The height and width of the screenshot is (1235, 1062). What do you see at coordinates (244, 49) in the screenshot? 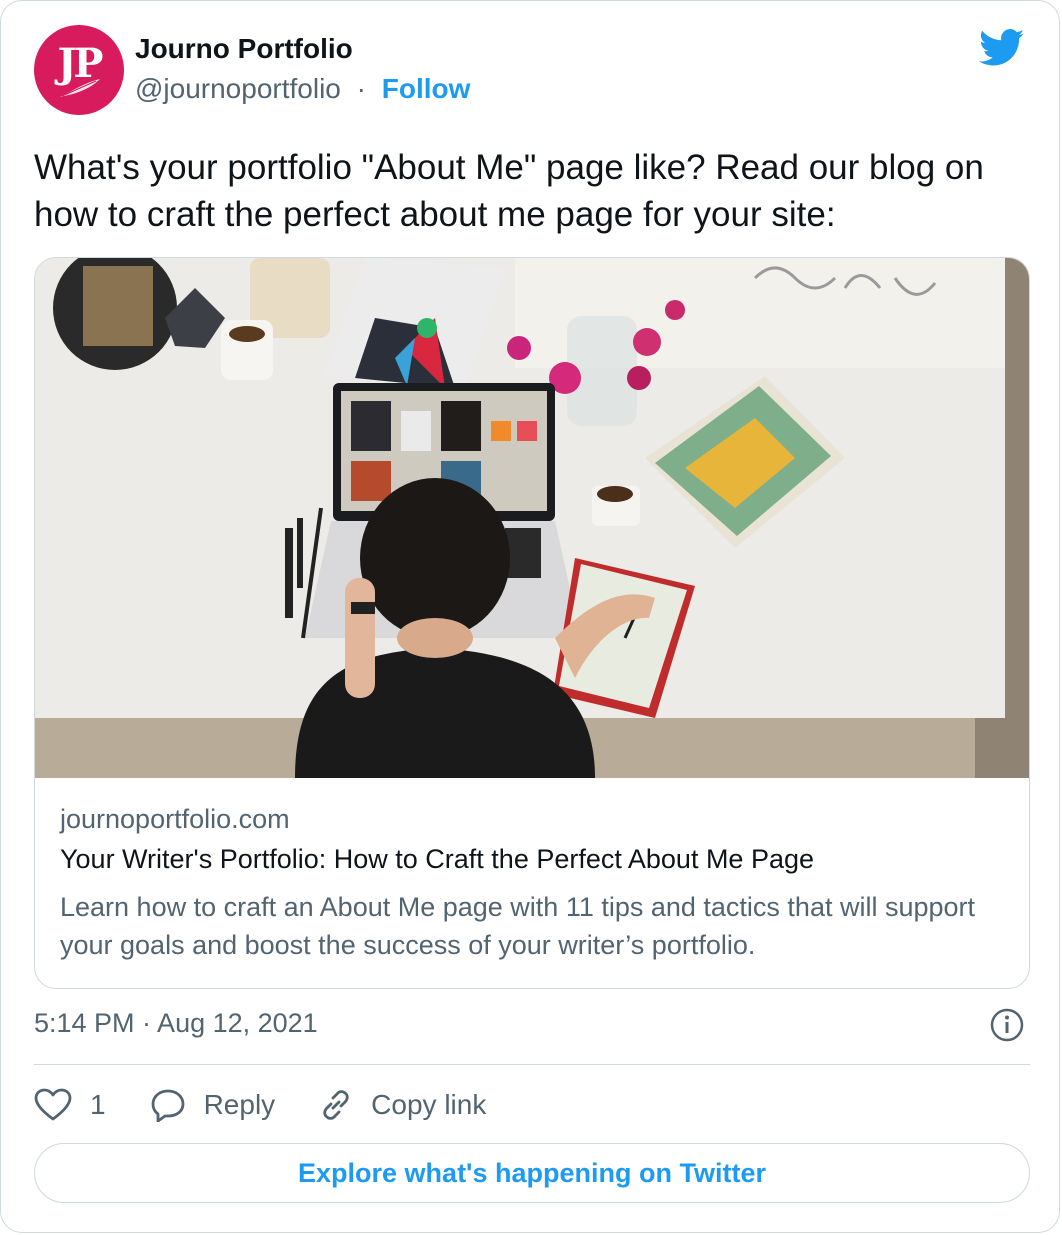
I see `author-name: Journo Portfolio` at bounding box center [244, 49].